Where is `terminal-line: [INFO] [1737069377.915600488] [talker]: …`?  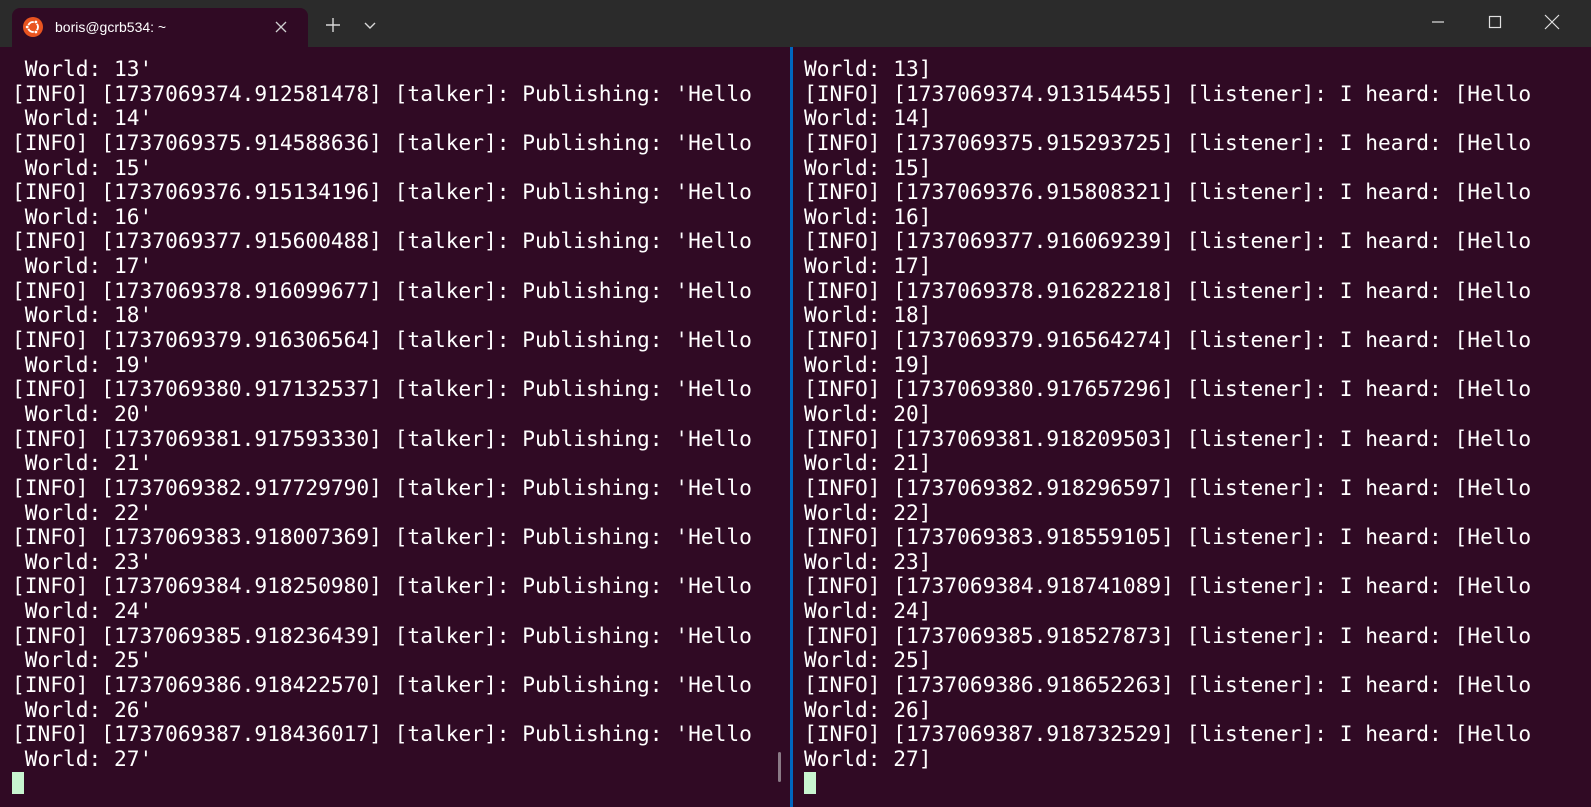 terminal-line: [INFO] [1737069377.915600488] [talker]: … is located at coordinates (382, 241).